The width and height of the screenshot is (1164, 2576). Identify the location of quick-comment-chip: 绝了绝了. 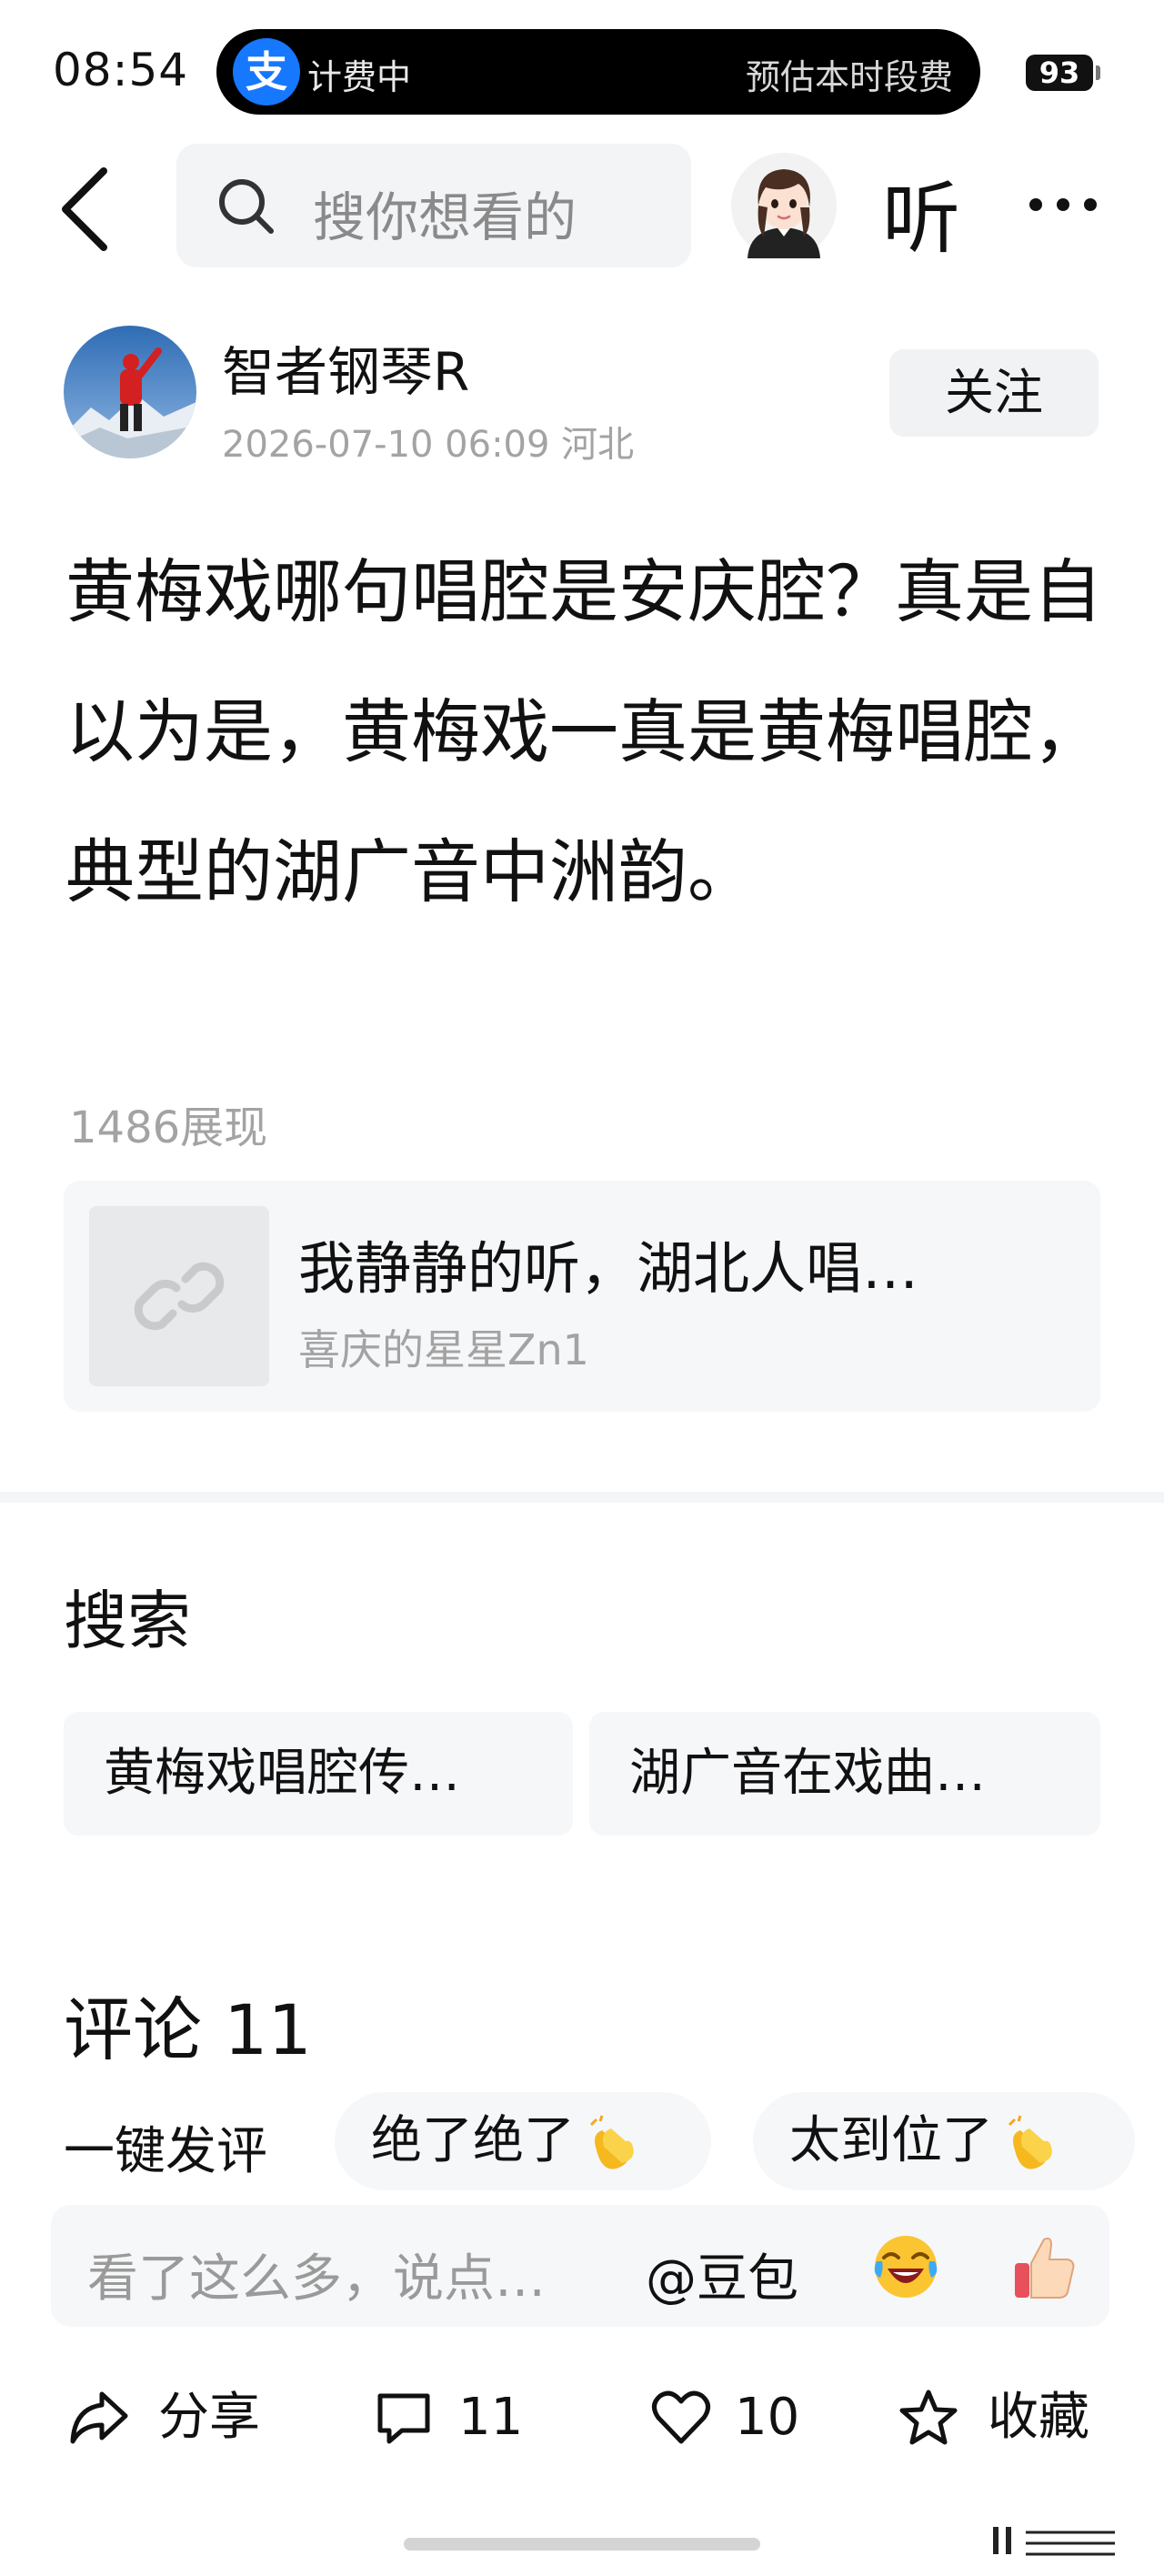
(523, 2141).